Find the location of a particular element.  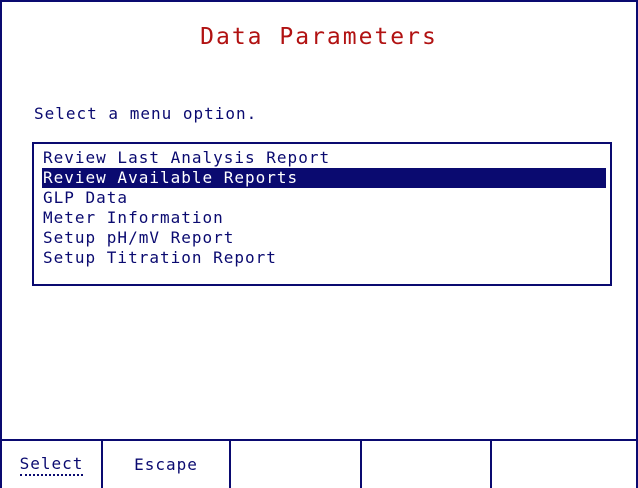

softkey-select-label: Select is located at coordinates (51, 465).